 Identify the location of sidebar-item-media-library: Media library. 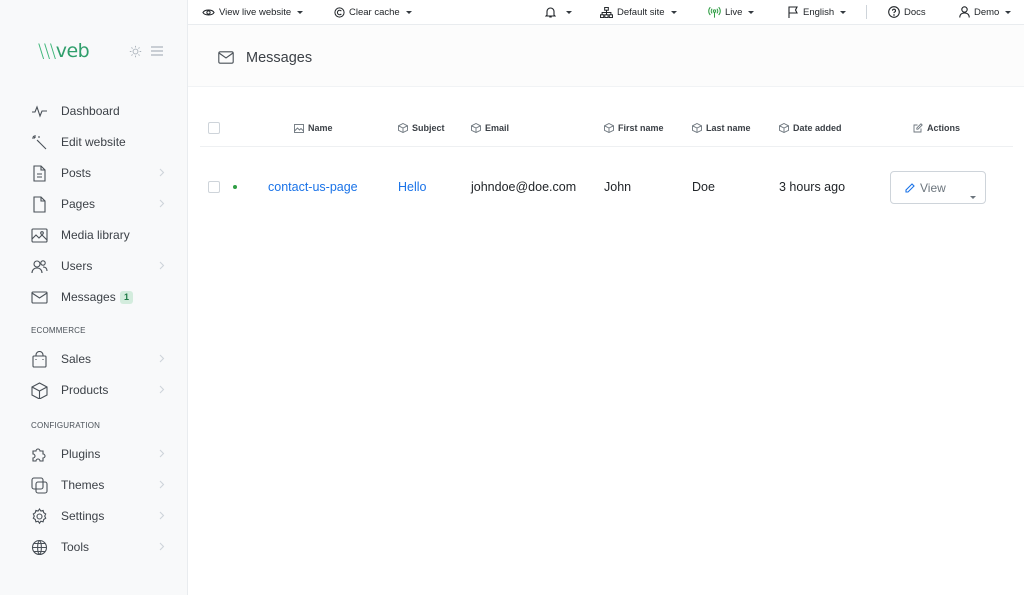
(94, 235).